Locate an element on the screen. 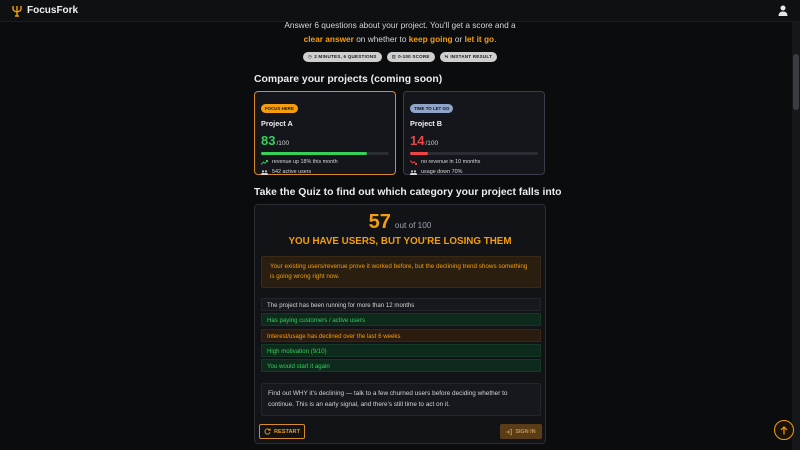 The image size is (800, 450). badge-duration: ◷ 2 MINUTES, 6 QUESTIONS is located at coordinates (342, 57).